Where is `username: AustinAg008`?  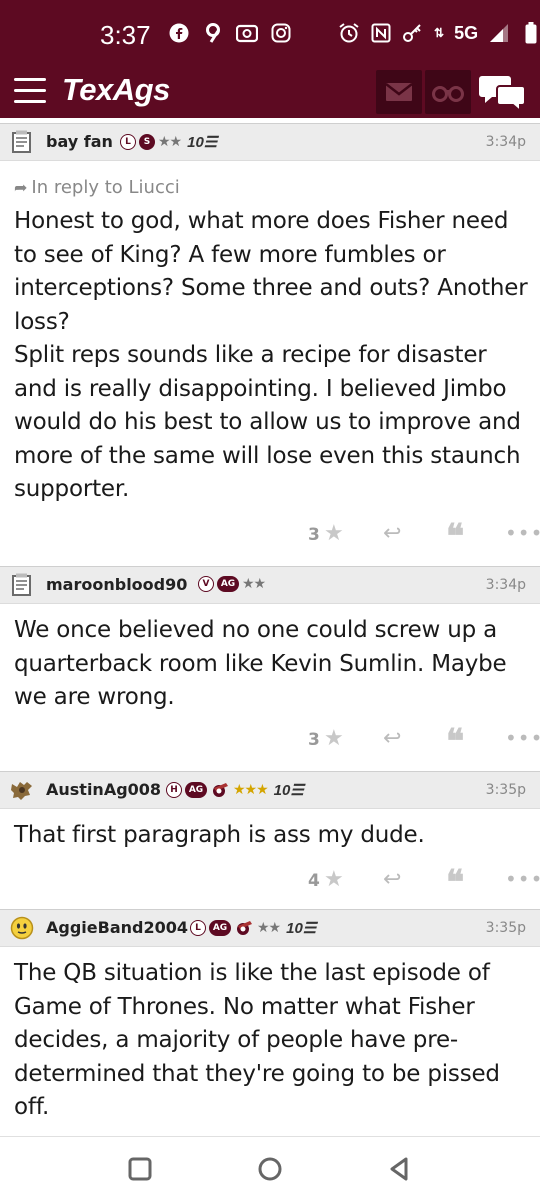 username: AustinAg008 is located at coordinates (103, 789).